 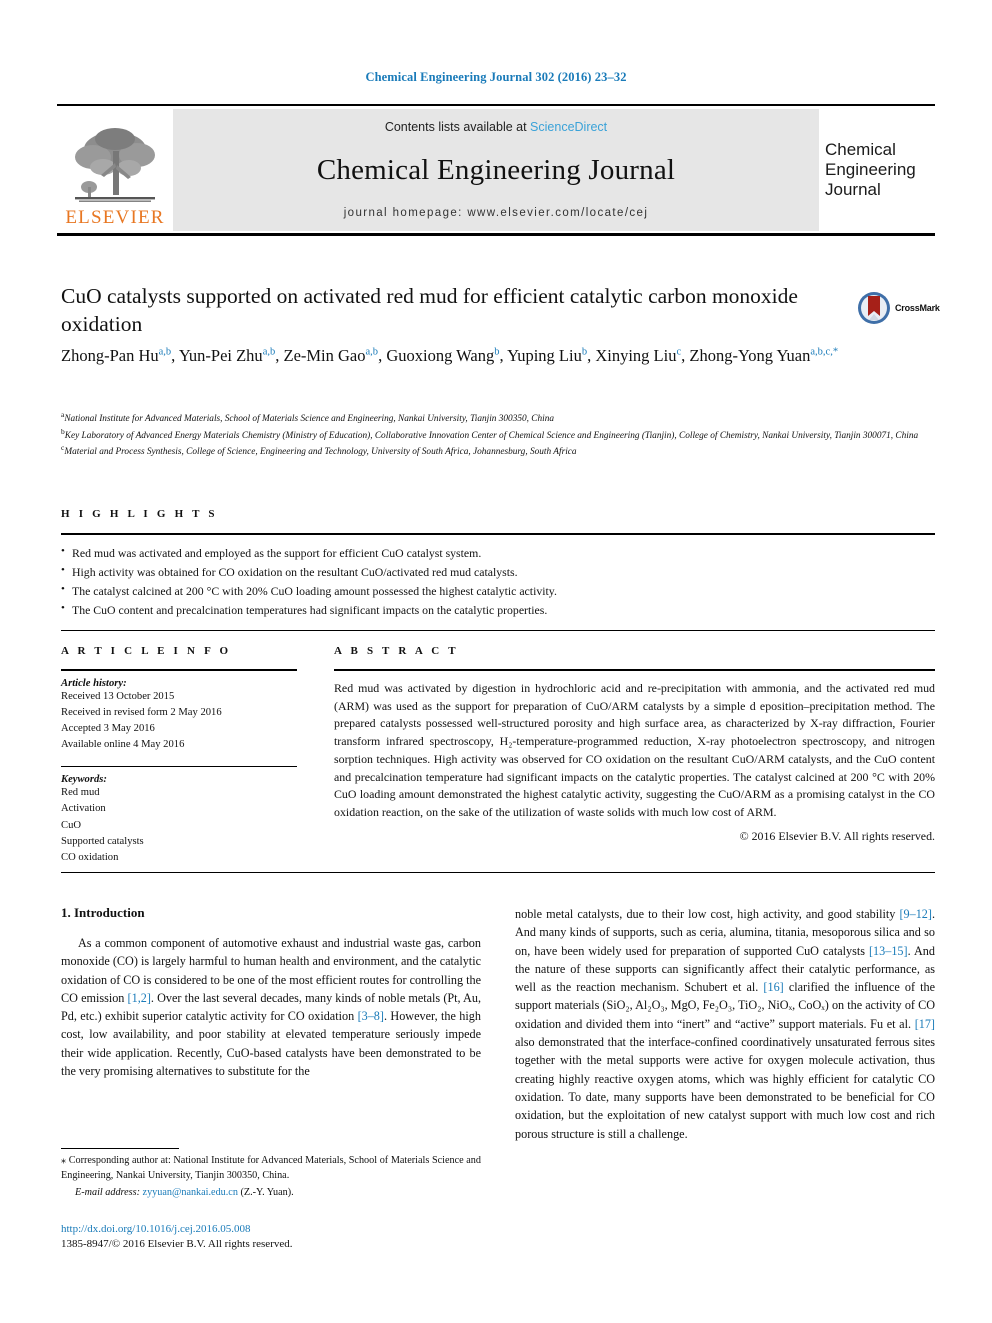 What do you see at coordinates (773, 987) in the screenshot?
I see `citation-link: [16]` at bounding box center [773, 987].